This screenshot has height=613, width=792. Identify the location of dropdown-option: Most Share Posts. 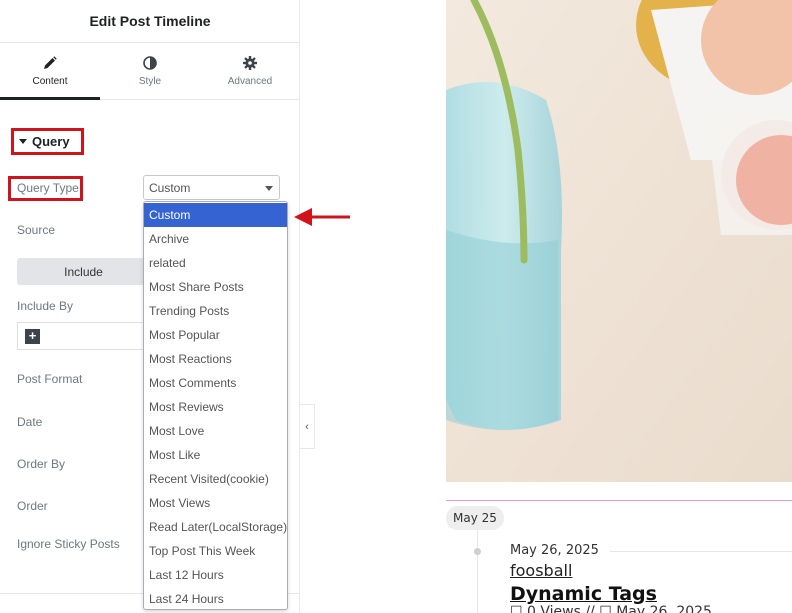
(215, 287).